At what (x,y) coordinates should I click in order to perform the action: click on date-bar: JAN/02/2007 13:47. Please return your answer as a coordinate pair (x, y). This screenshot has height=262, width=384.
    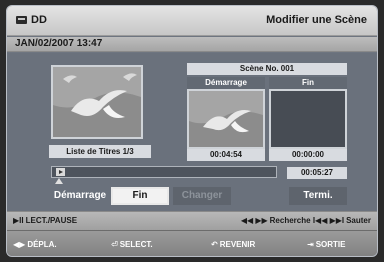
    Looking at the image, I should click on (192, 44).